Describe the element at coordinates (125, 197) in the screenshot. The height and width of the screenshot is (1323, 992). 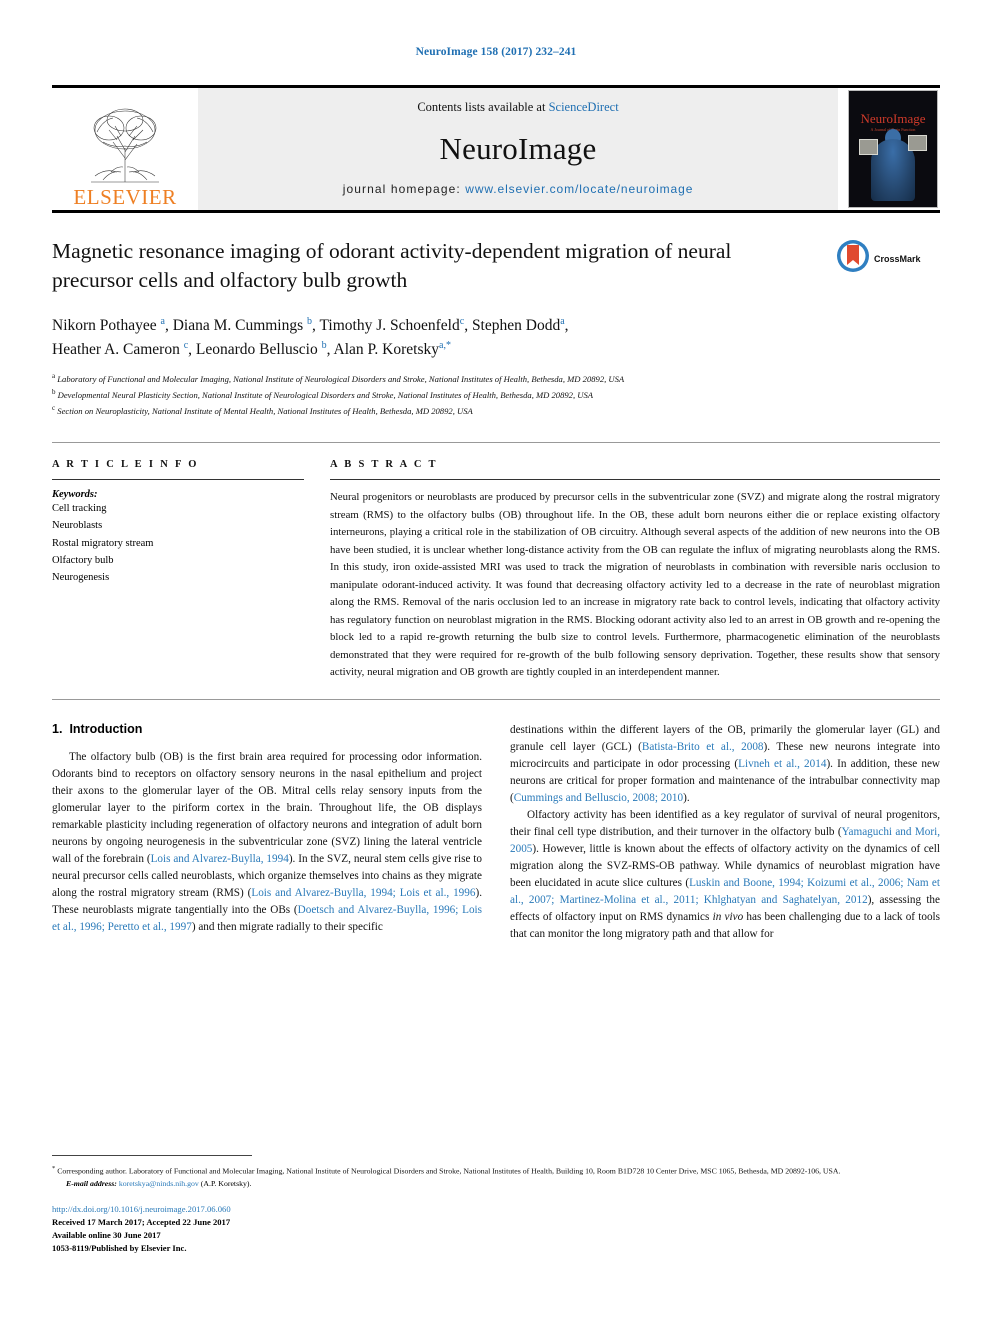
I see `elsevier-wordmark: ELSEVIER` at that location.